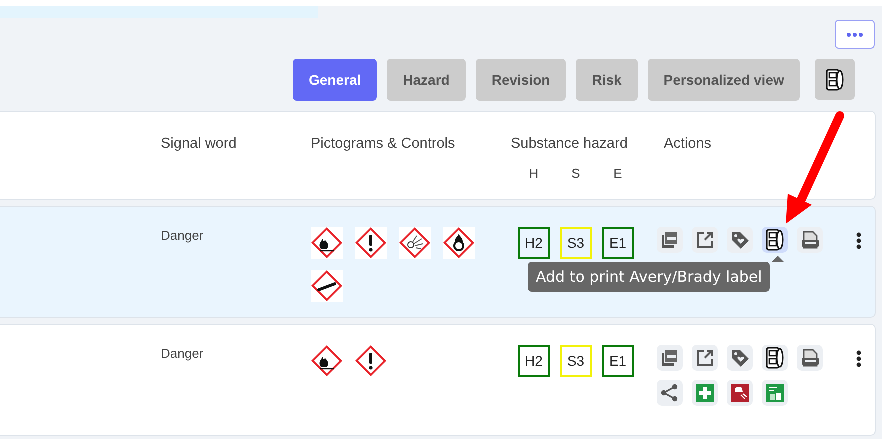  What do you see at coordinates (778, 259) in the screenshot?
I see `tooltip-pointer` at bounding box center [778, 259].